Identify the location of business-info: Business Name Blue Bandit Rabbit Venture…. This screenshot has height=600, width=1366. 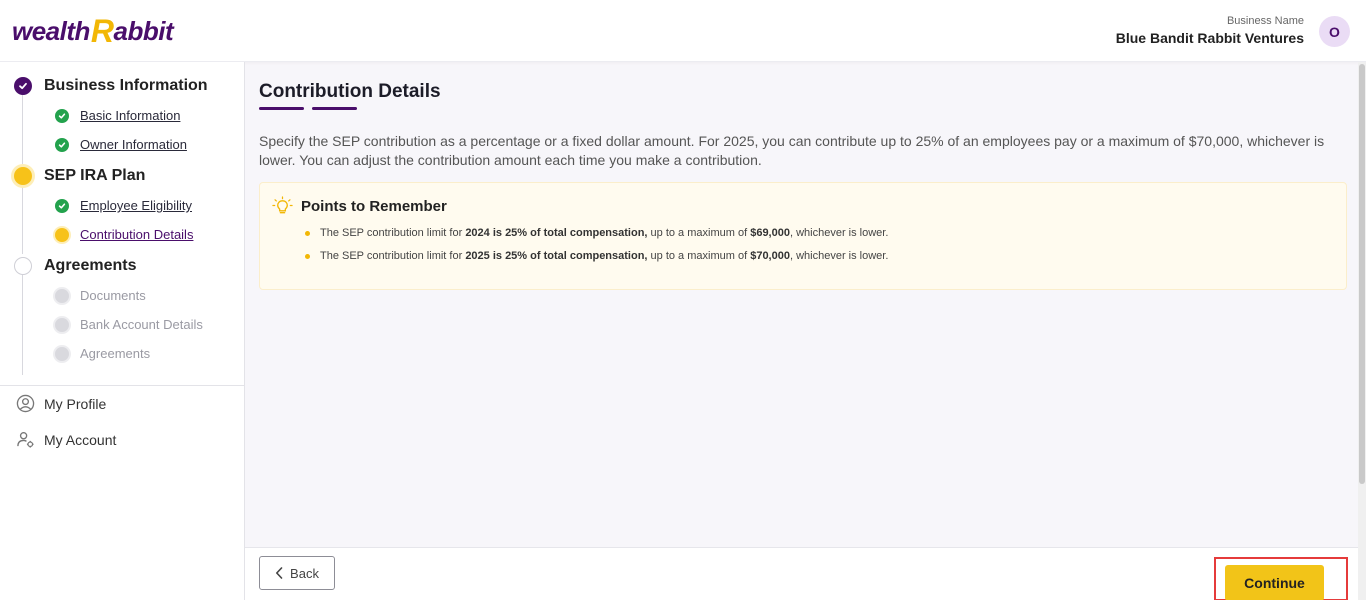
(1210, 30).